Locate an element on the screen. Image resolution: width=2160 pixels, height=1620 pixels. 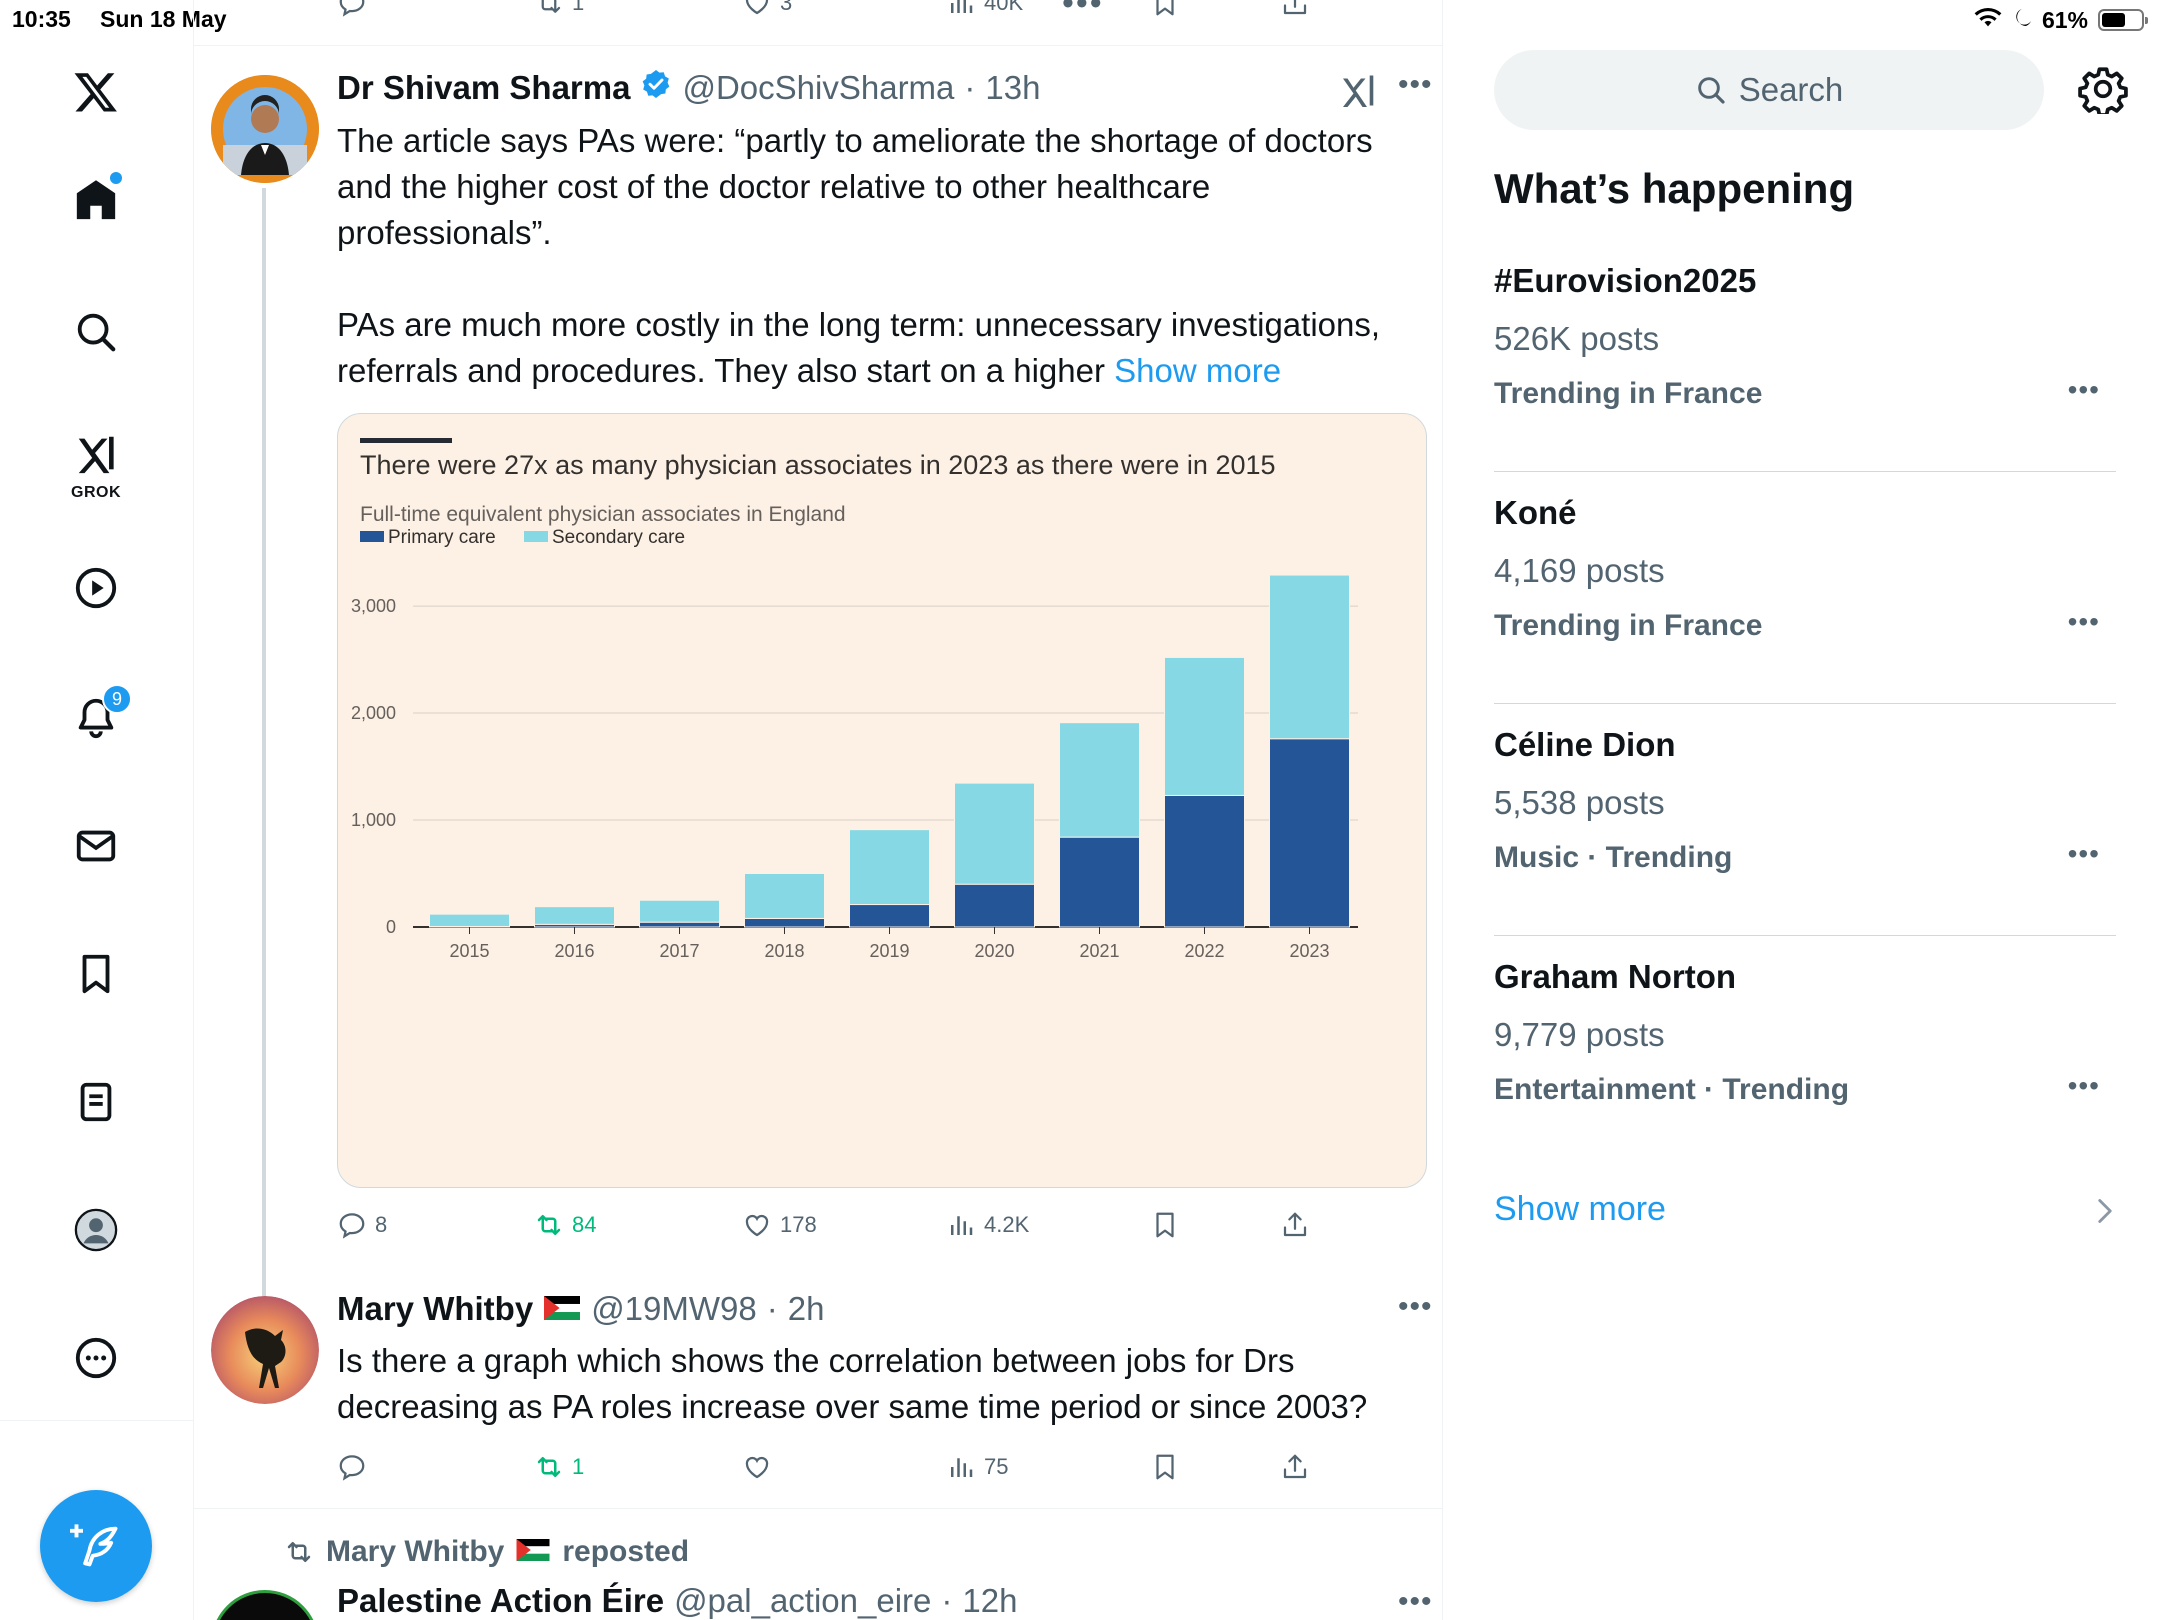
prev-like-button: 3 is located at coordinates (767, 9).